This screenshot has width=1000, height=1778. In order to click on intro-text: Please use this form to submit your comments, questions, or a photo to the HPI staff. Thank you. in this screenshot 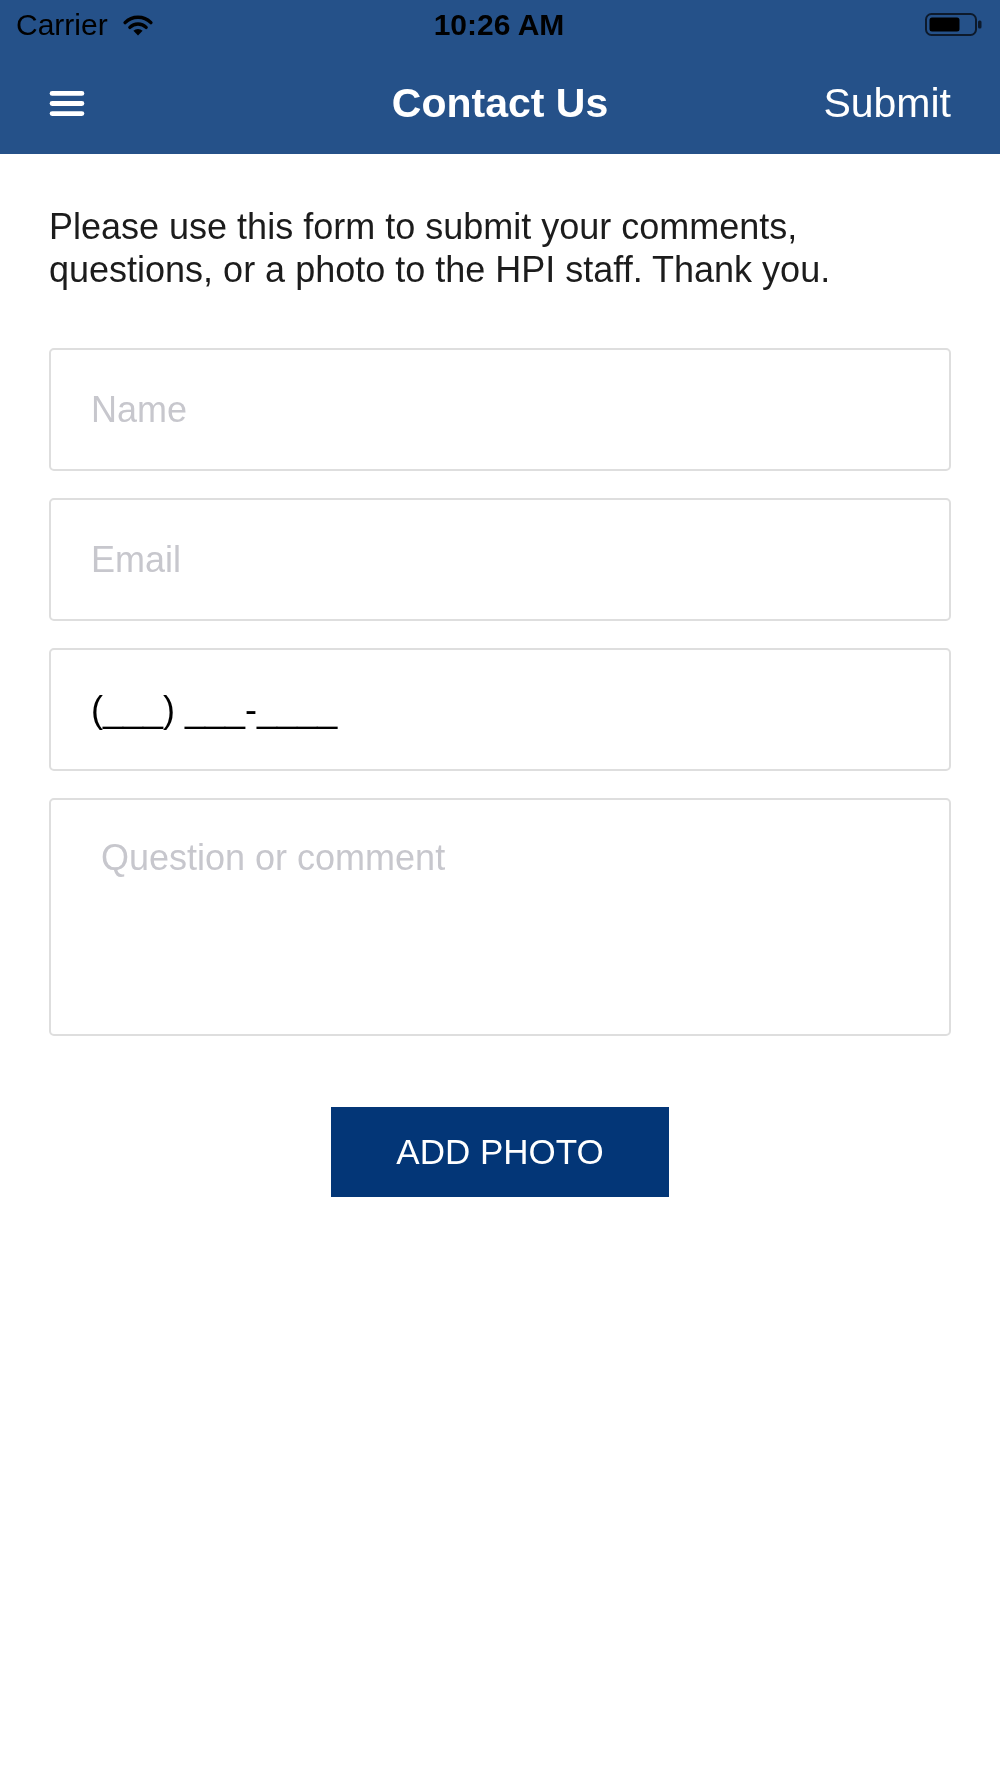, I will do `click(440, 248)`.